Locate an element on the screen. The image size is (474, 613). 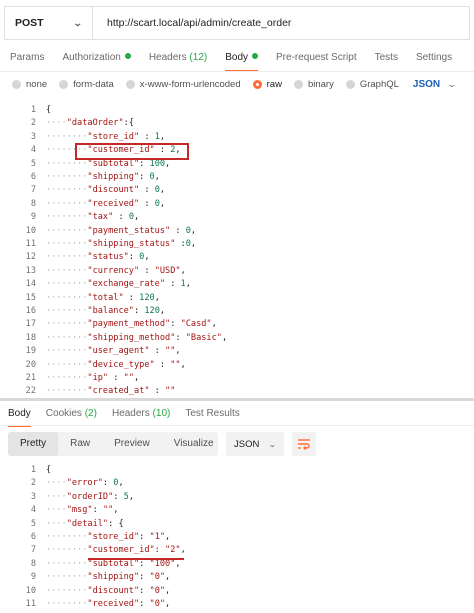
line-number: 3 is located at coordinates (33, 496).